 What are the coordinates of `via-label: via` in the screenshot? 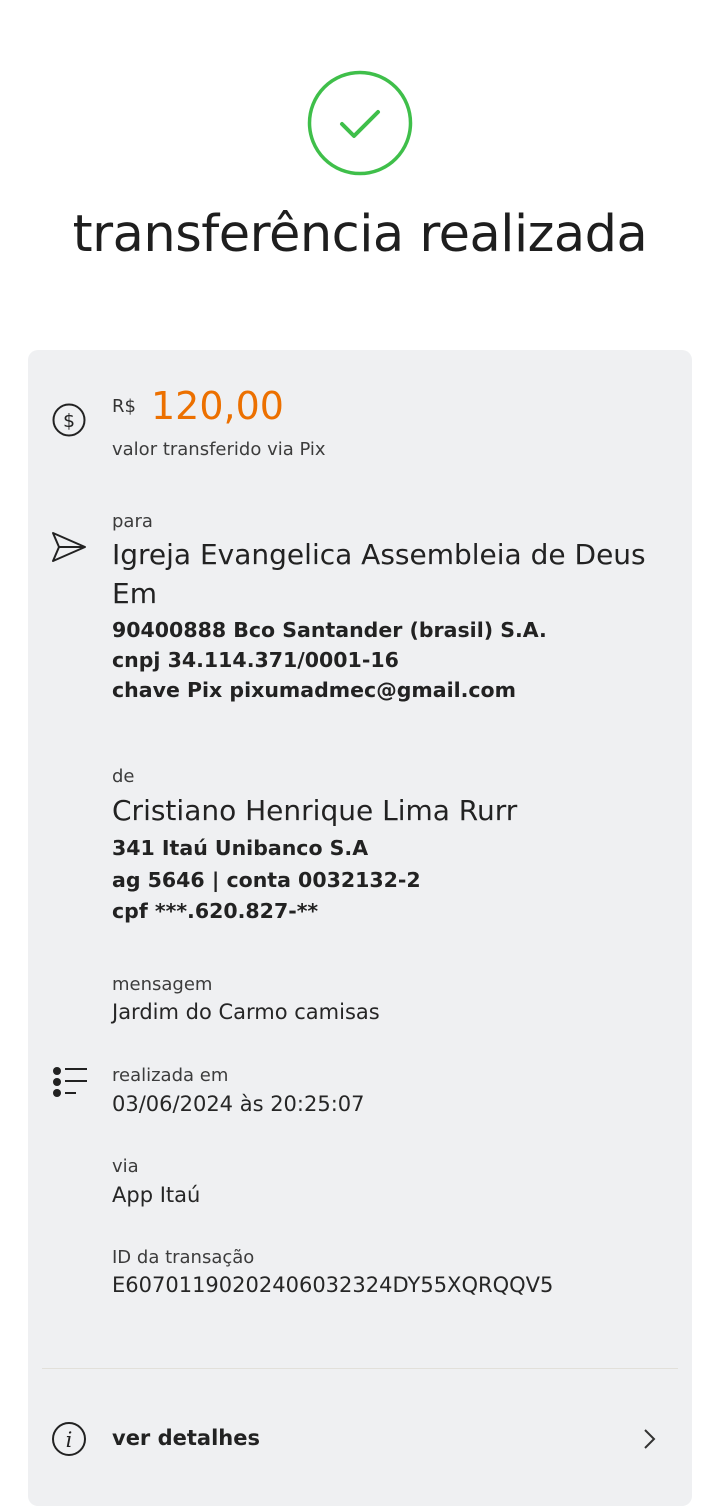 It's located at (125, 1166).